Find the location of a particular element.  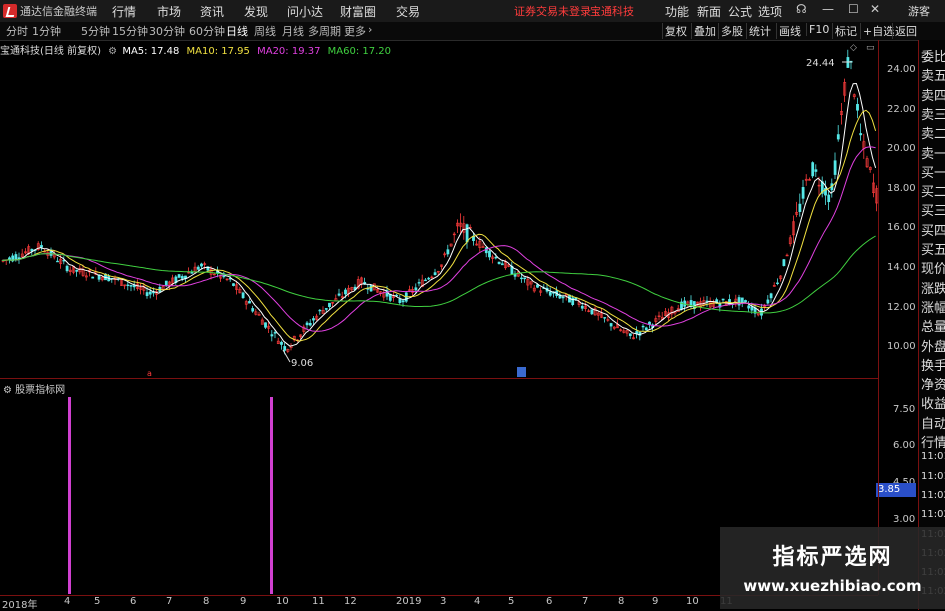

menu-wenxiaoda: 问小达 is located at coordinates (305, 11).